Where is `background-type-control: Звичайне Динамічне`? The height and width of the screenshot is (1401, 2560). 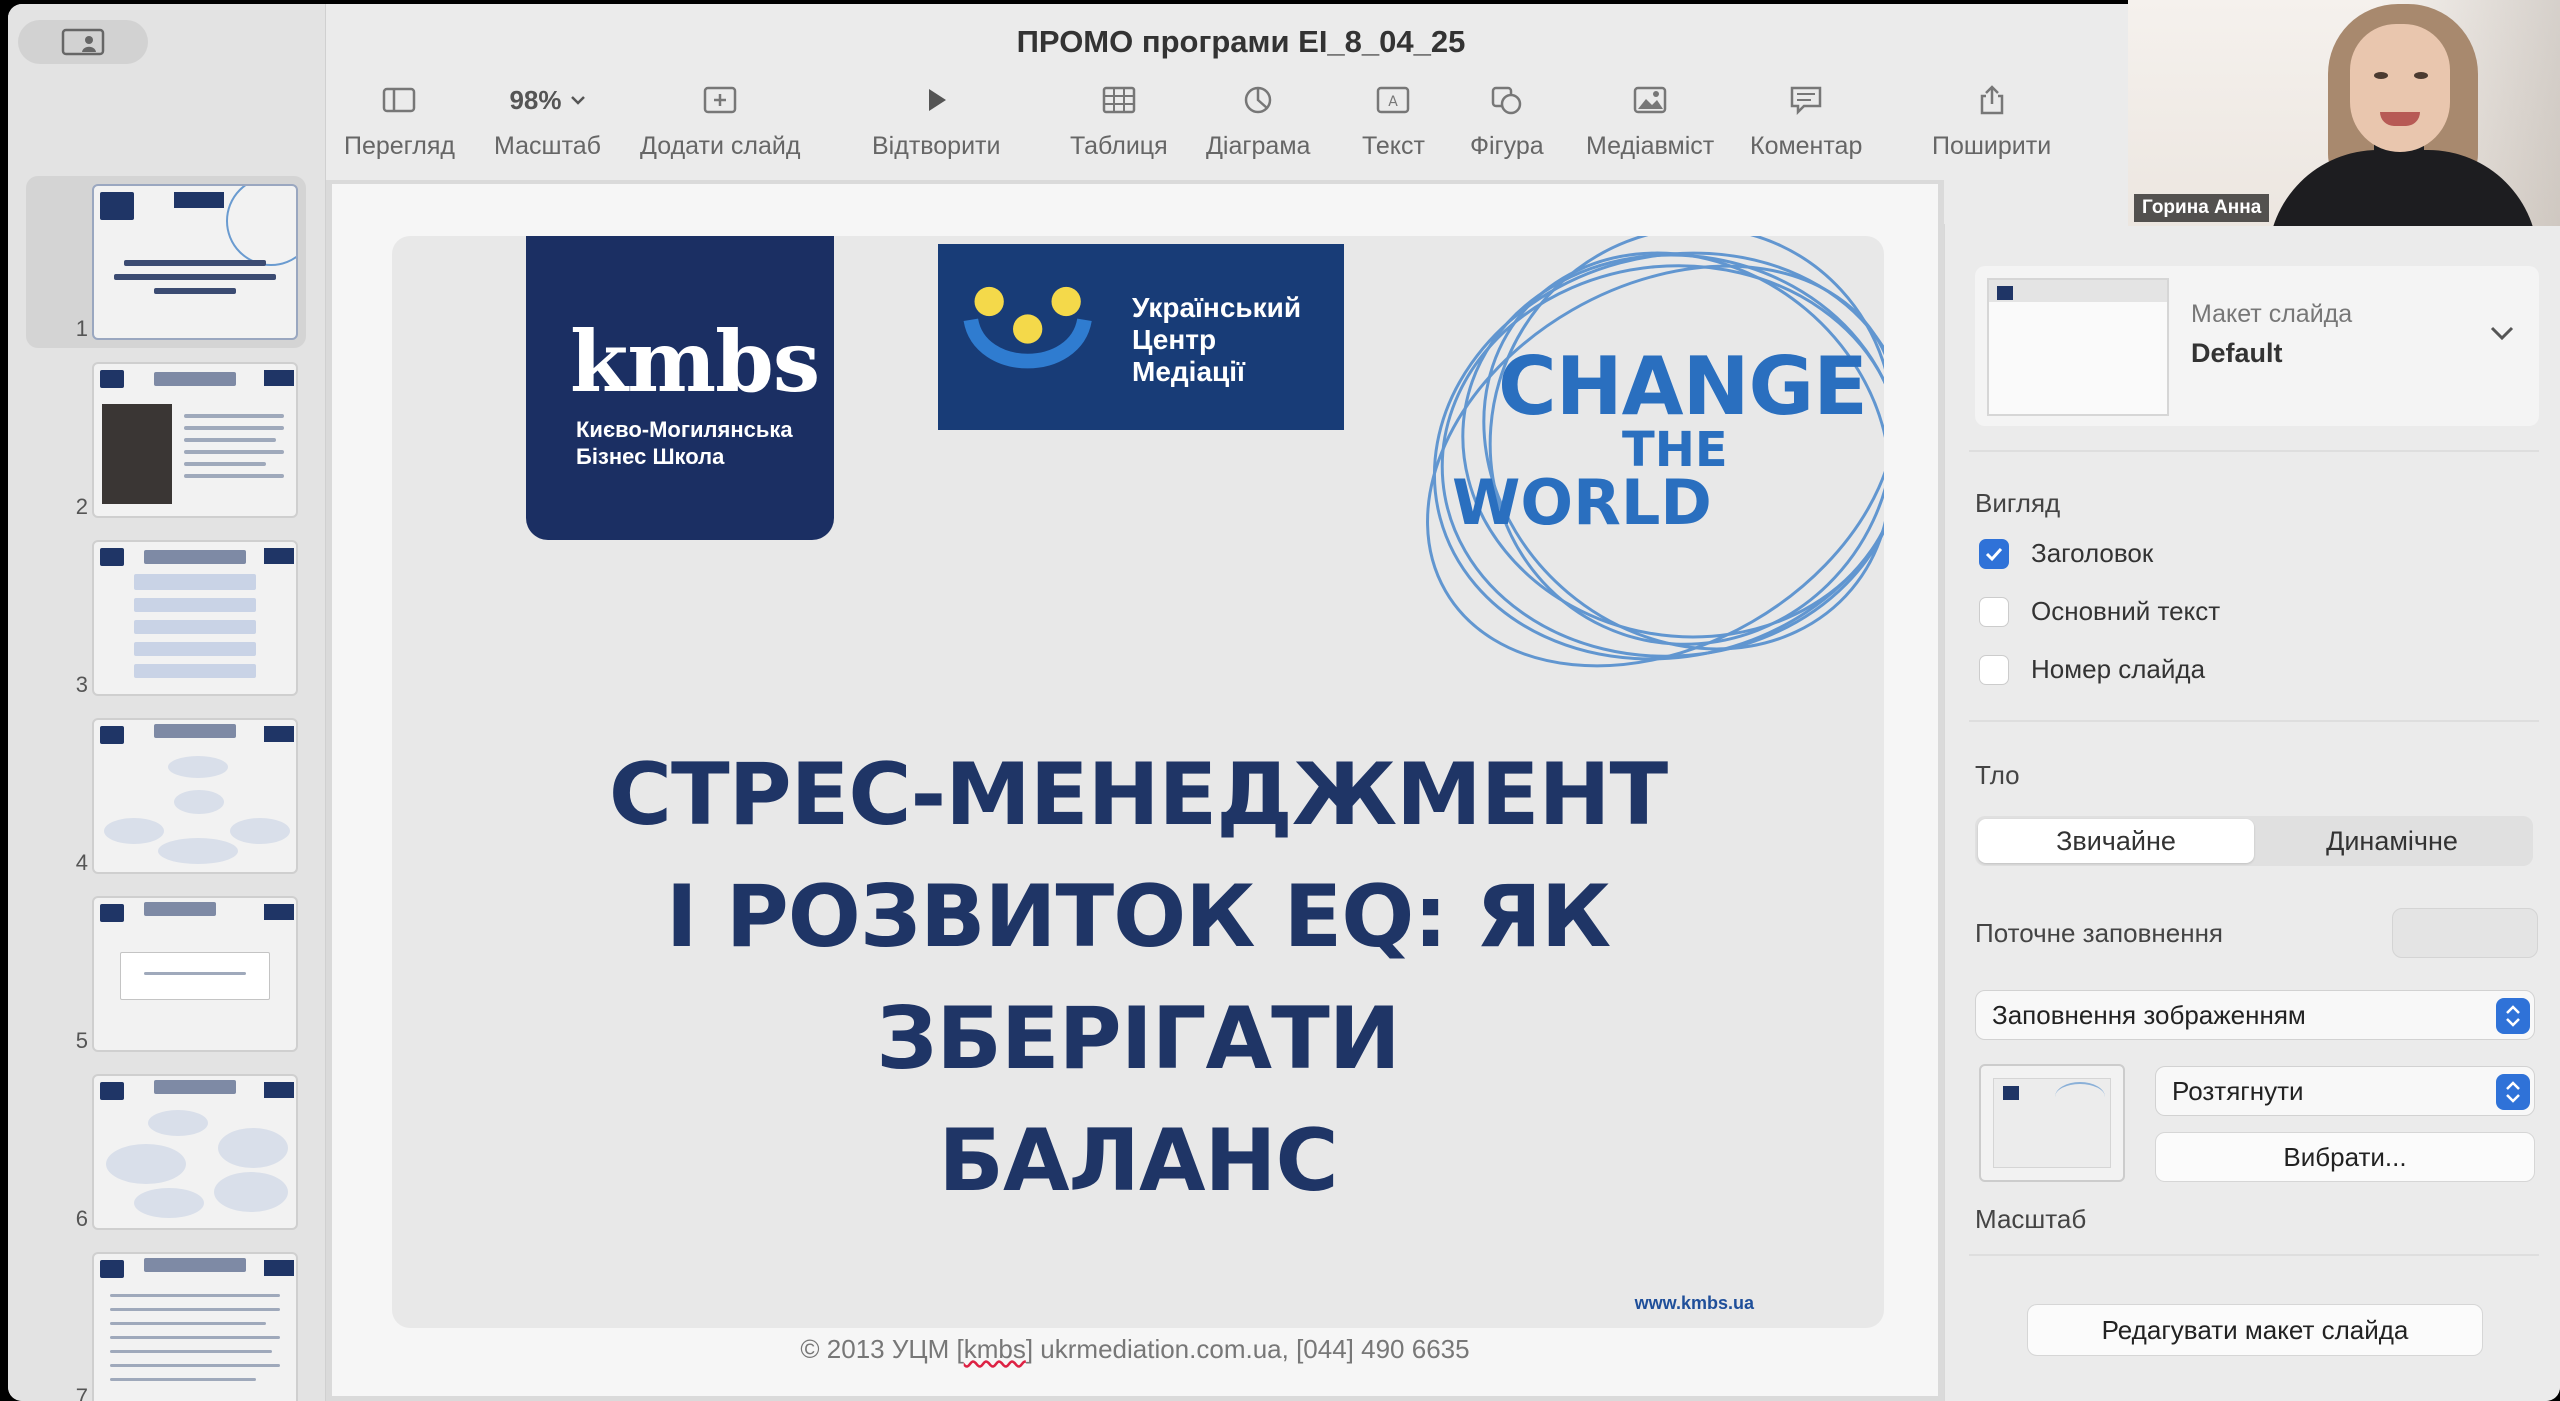 background-type-control: Звичайне Динамічне is located at coordinates (2254, 841).